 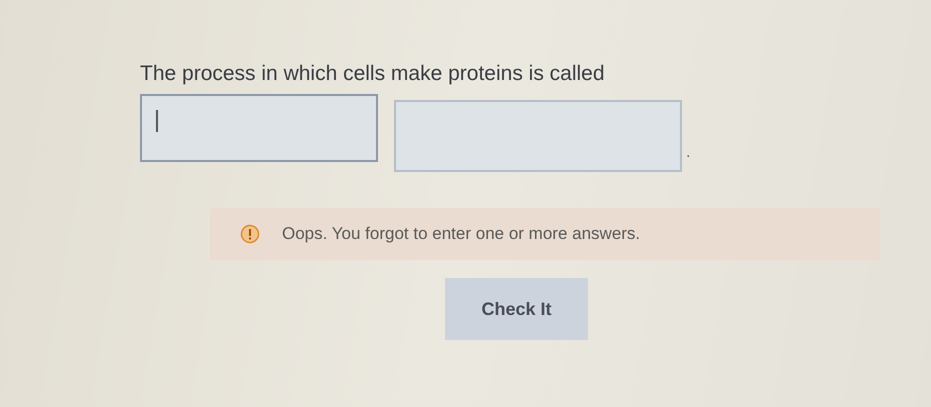 What do you see at coordinates (461, 234) in the screenshot?
I see `warning-message: Oops. You forgot to enter one or more answers.` at bounding box center [461, 234].